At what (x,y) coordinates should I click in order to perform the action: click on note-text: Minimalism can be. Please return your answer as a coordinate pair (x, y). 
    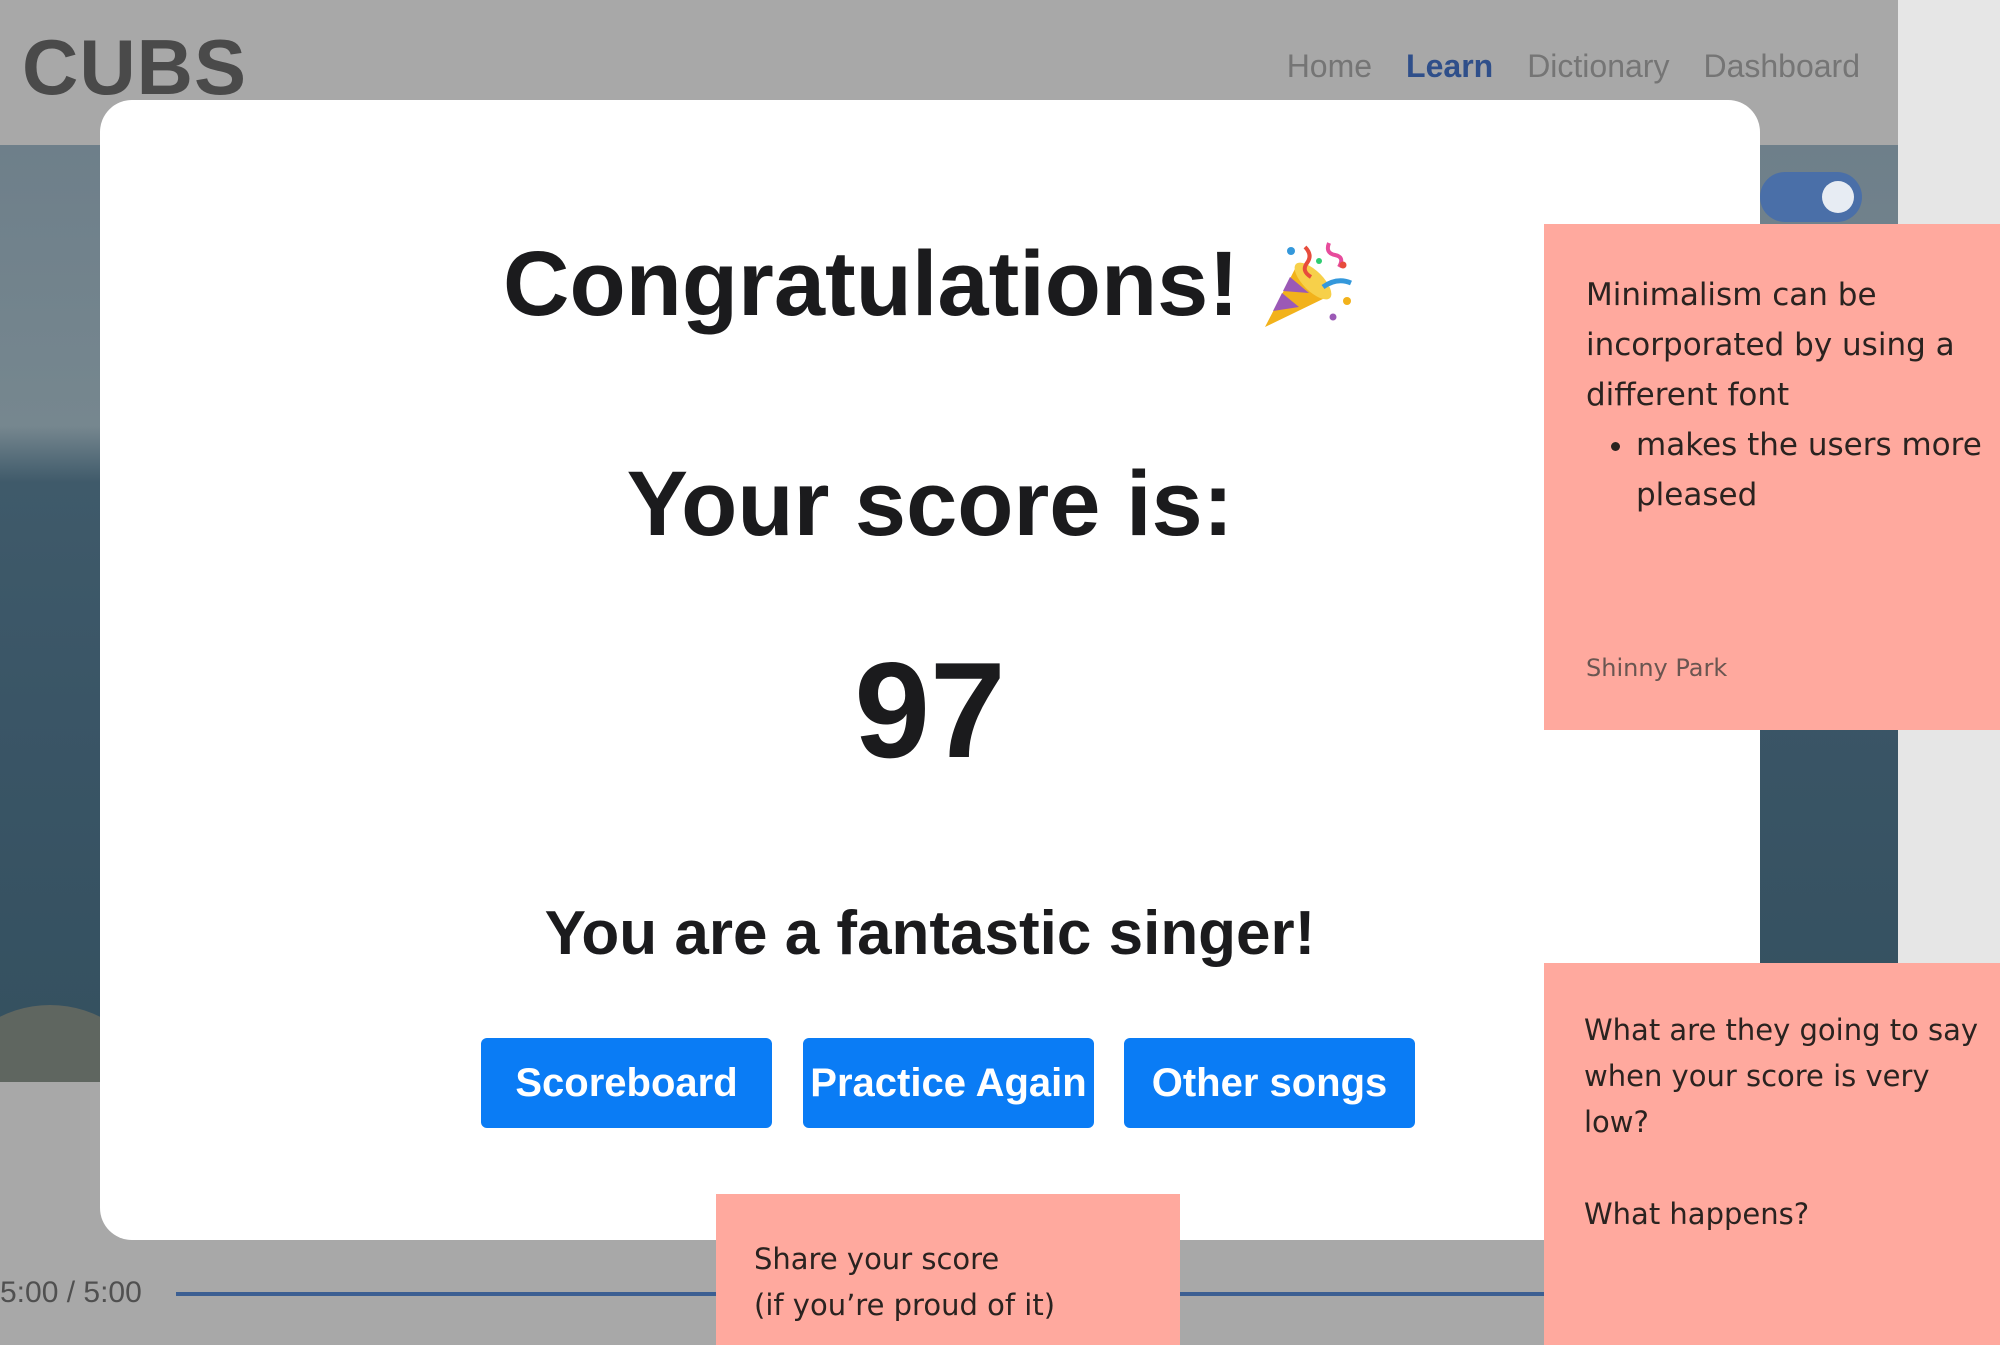
    Looking at the image, I should click on (1731, 295).